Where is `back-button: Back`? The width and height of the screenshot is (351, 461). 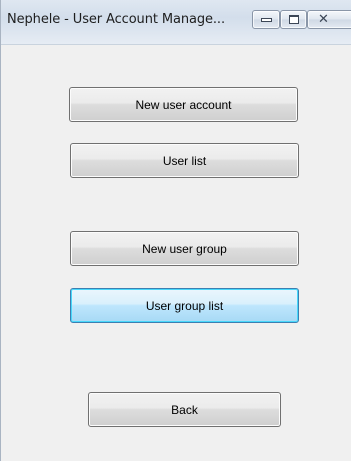
back-button: Back is located at coordinates (184, 409).